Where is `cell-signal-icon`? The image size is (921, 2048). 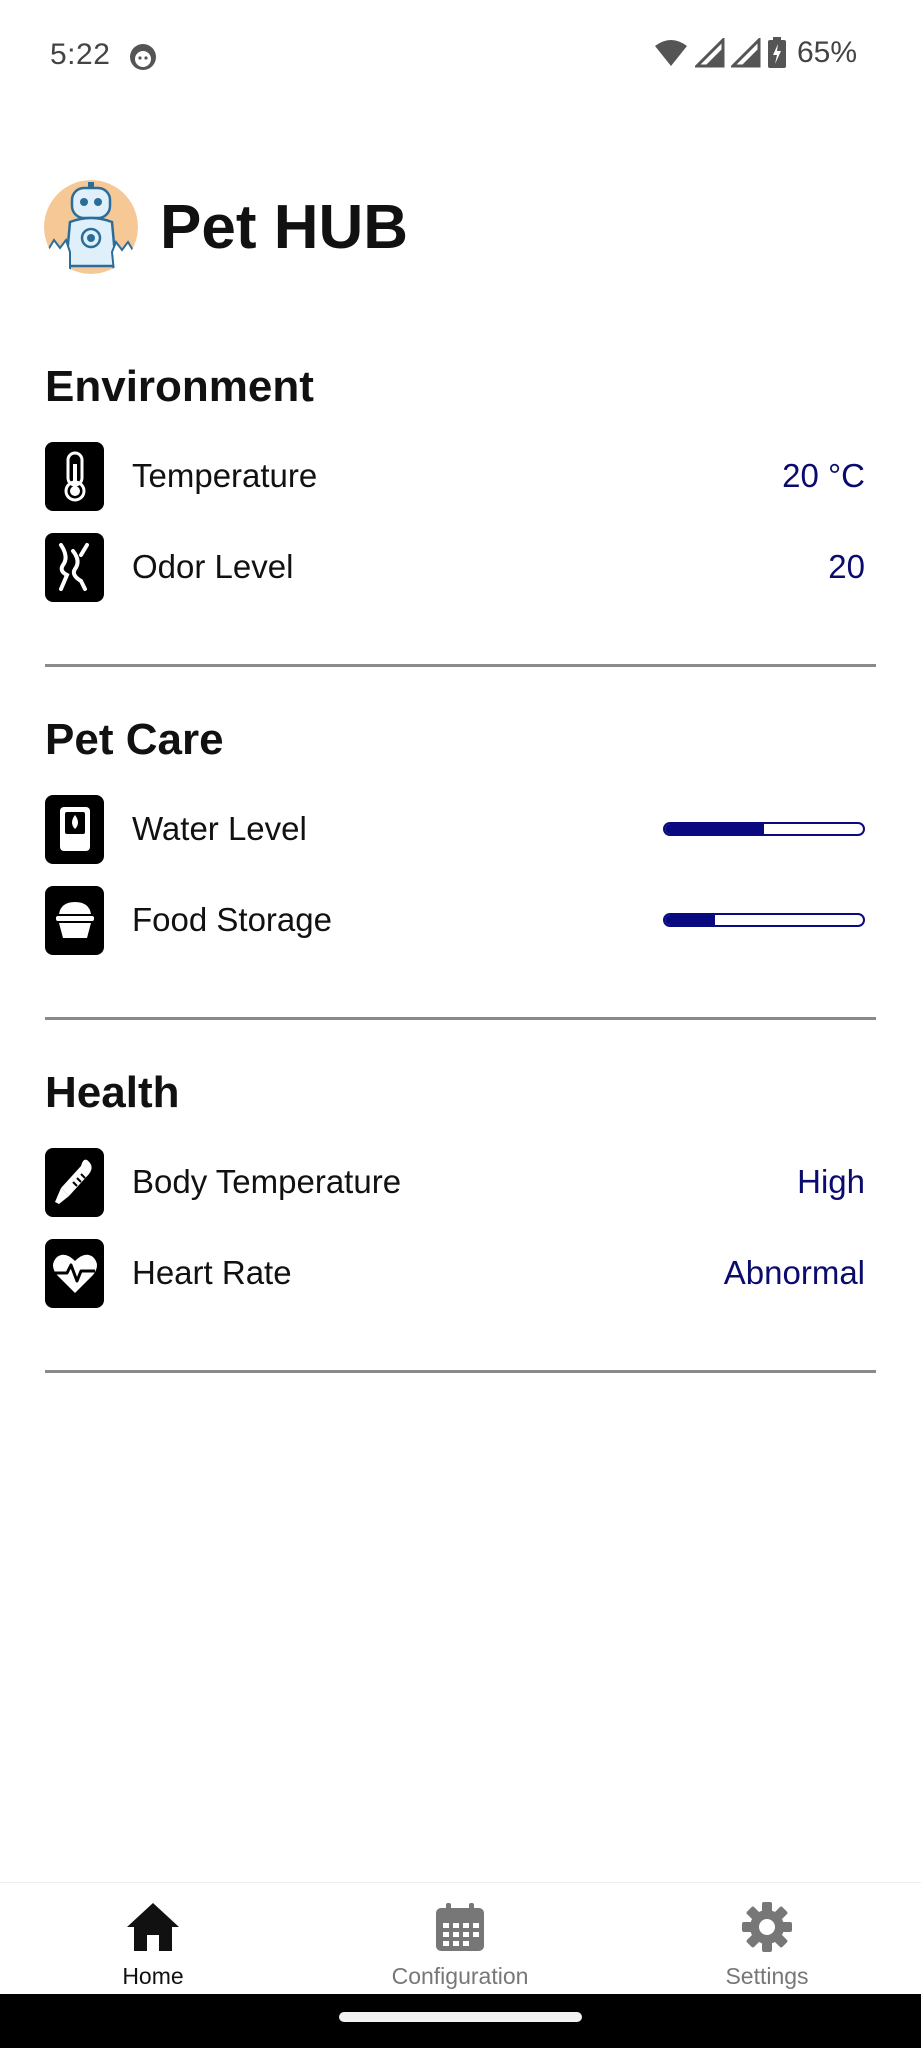 cell-signal-icon is located at coordinates (709, 53).